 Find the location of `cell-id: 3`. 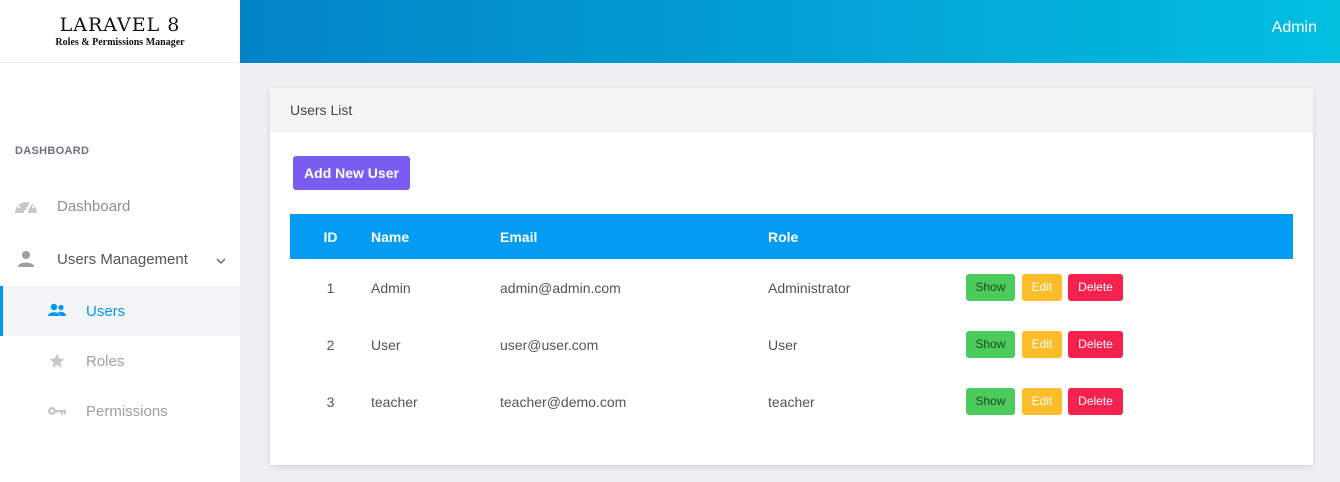

cell-id: 3 is located at coordinates (330, 401).